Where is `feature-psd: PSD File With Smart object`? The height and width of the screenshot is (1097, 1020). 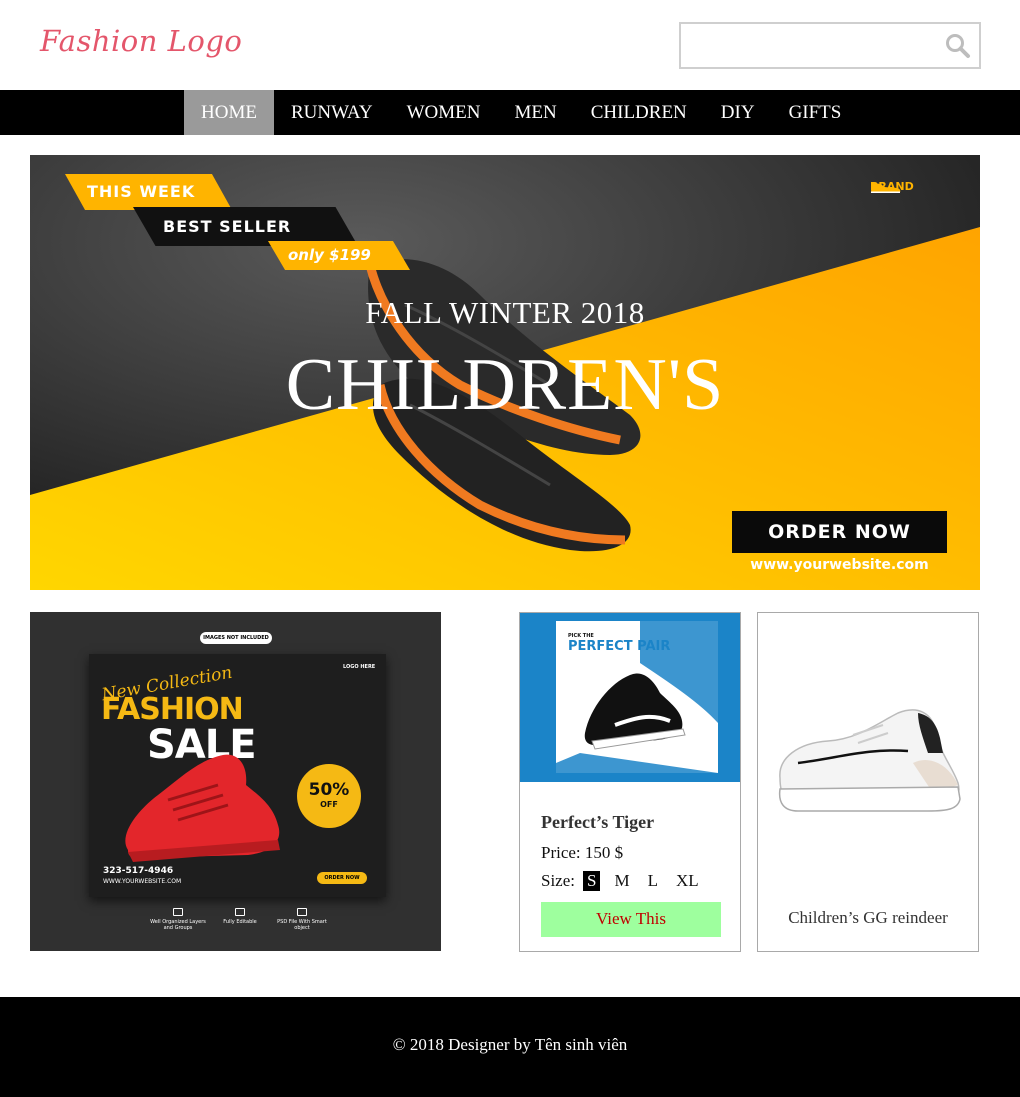 feature-psd: PSD File With Smart object is located at coordinates (302, 919).